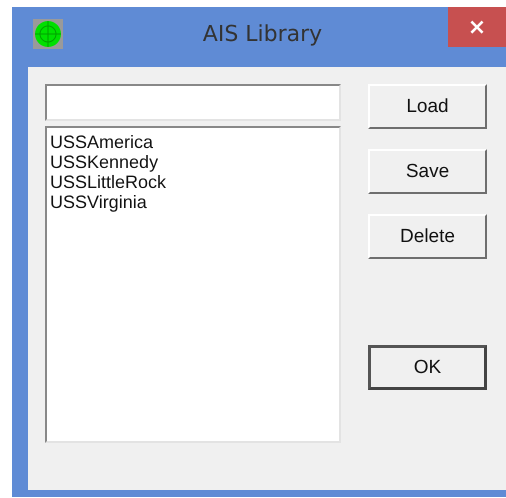  I want to click on dialog-button: Delete, so click(427, 236).